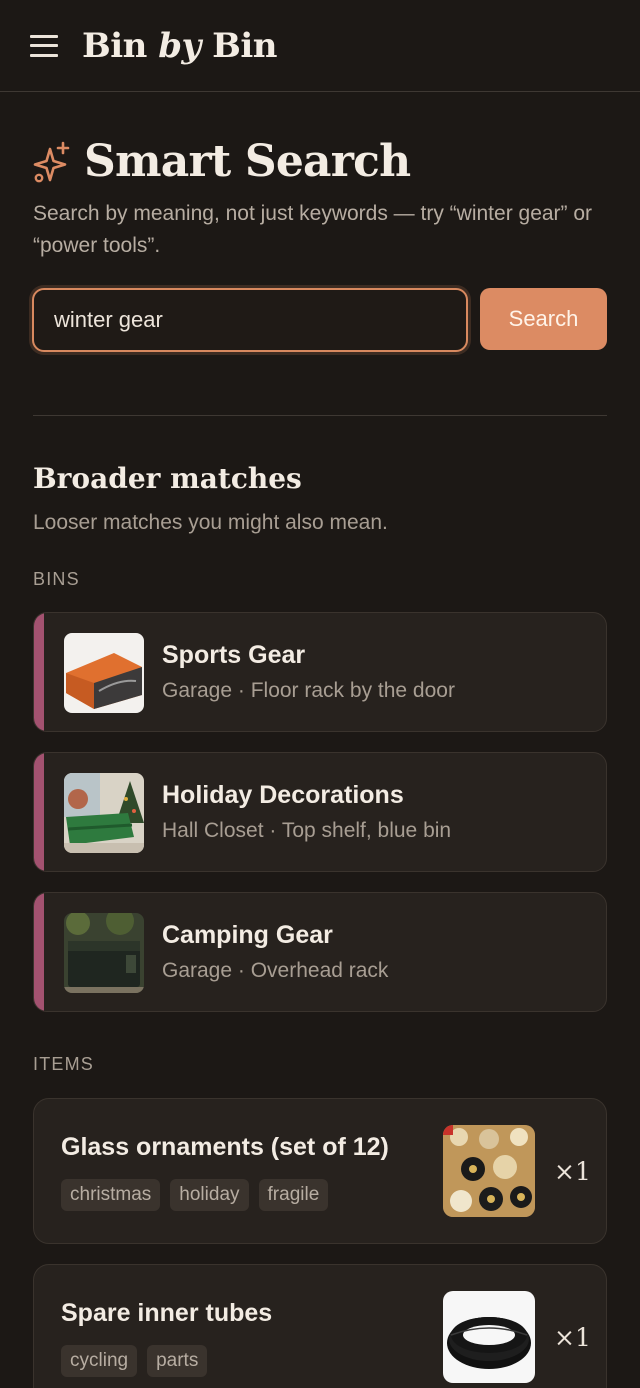 This screenshot has height=1388, width=640. What do you see at coordinates (99, 1361) in the screenshot?
I see `tag: cycling` at bounding box center [99, 1361].